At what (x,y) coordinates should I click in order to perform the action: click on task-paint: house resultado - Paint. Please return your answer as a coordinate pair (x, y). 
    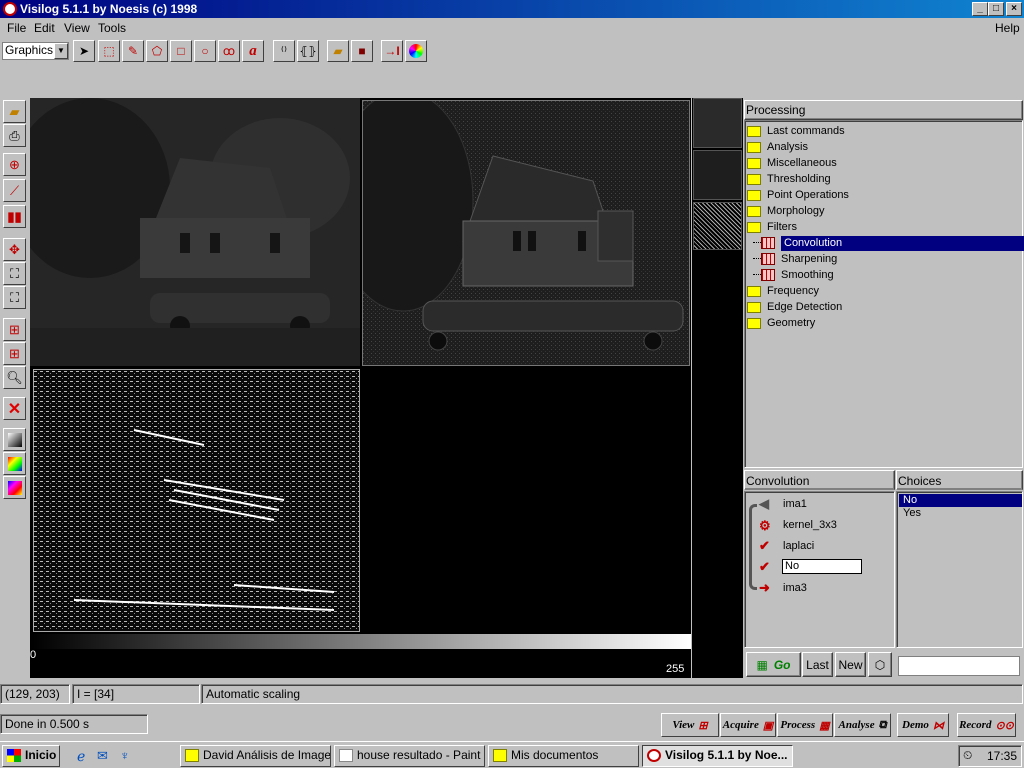
    Looking at the image, I should click on (409, 756).